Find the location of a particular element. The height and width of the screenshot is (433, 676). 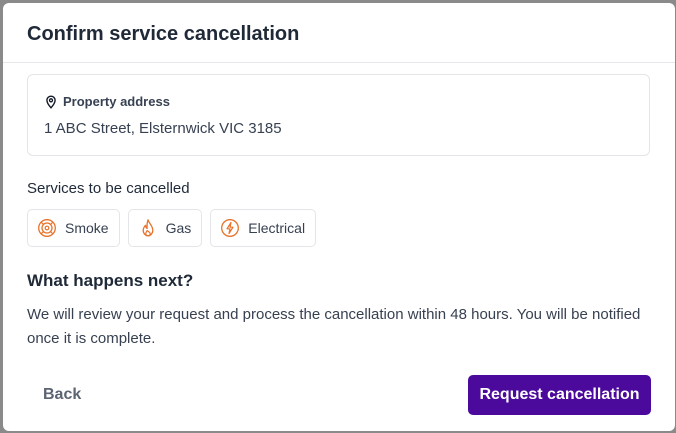

flame-icon is located at coordinates (148, 228).